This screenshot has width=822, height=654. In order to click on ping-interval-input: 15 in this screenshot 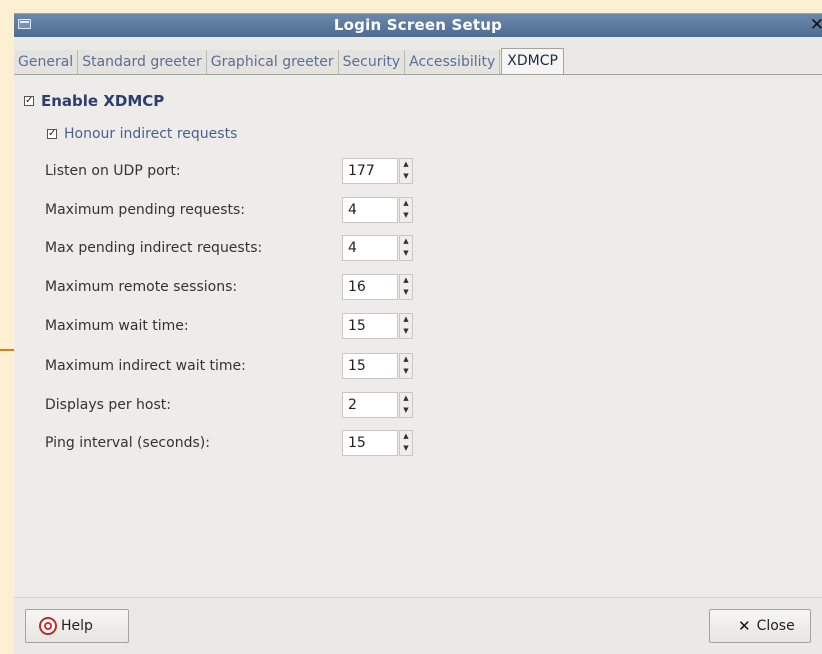, I will do `click(370, 443)`.